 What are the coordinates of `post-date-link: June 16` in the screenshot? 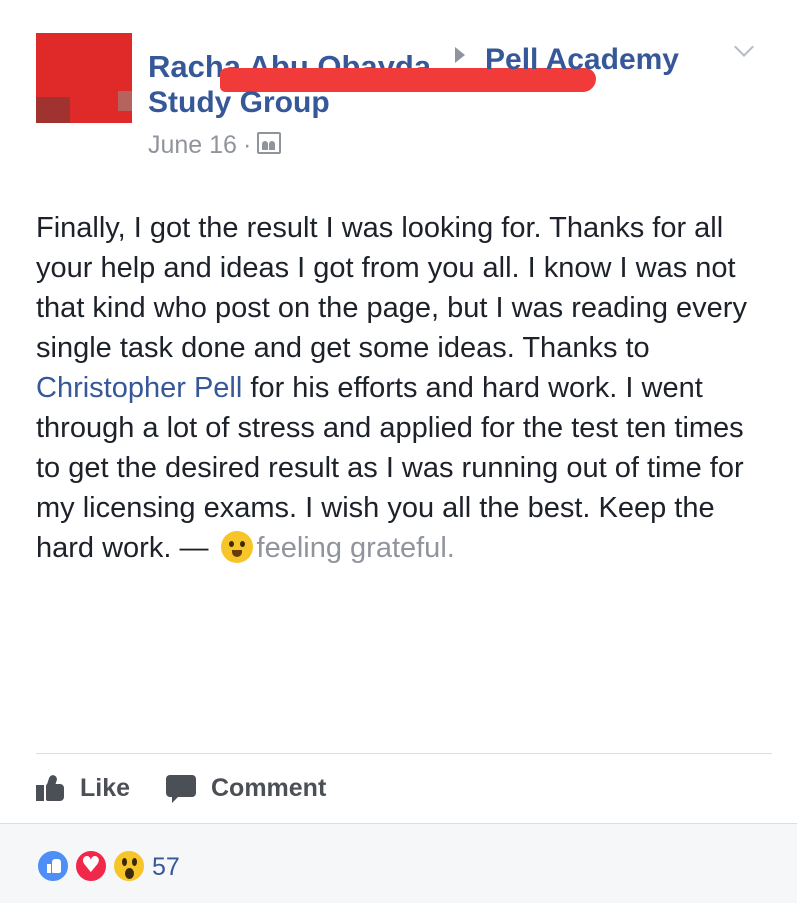 It's located at (192, 145).